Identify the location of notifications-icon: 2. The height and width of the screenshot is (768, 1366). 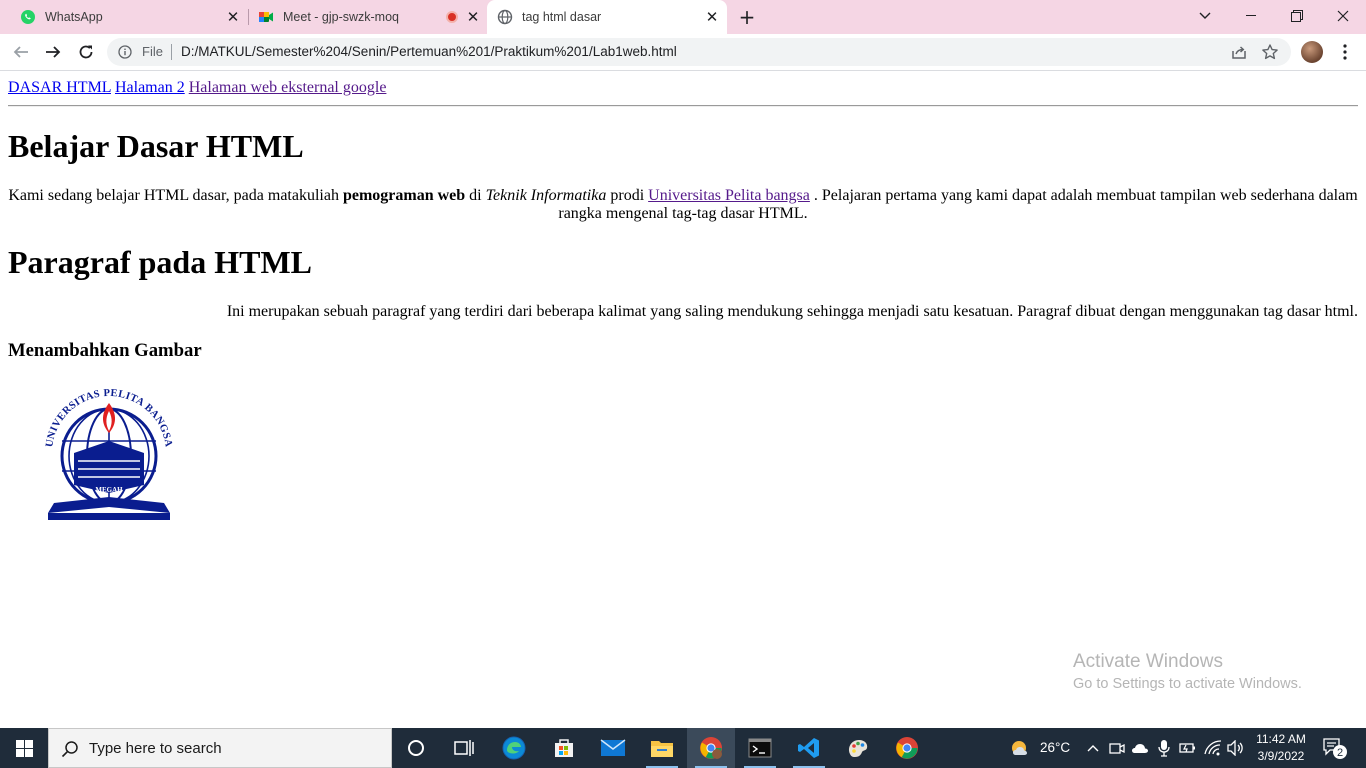
(1335, 748).